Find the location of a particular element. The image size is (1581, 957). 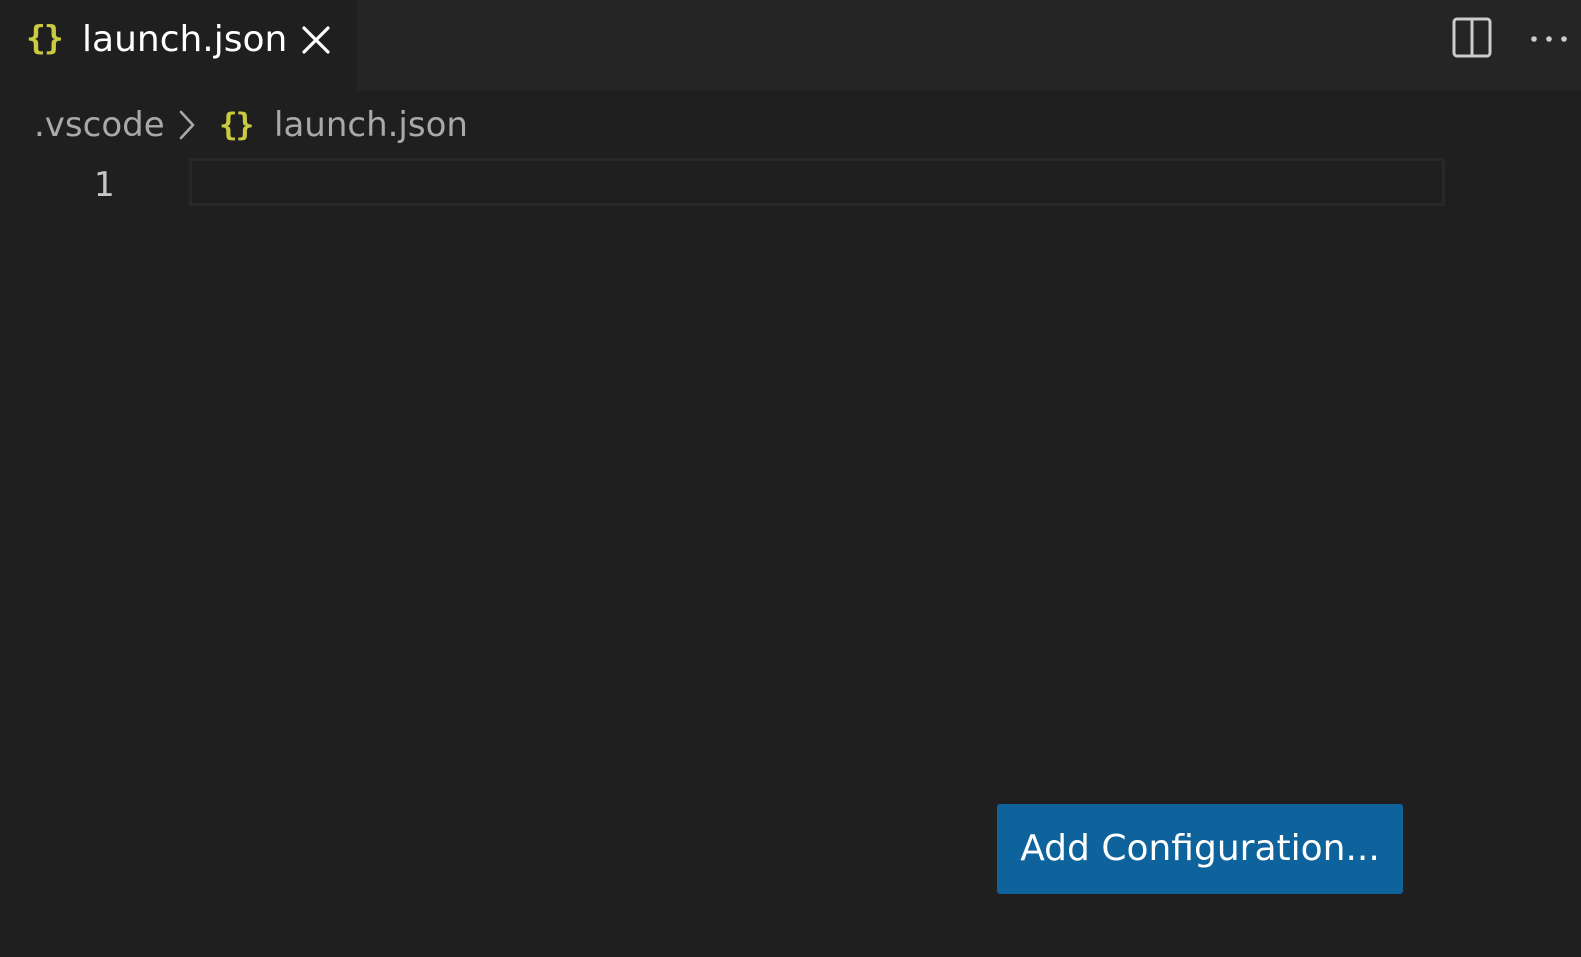

tab-label: launch.json is located at coordinates (185, 39).